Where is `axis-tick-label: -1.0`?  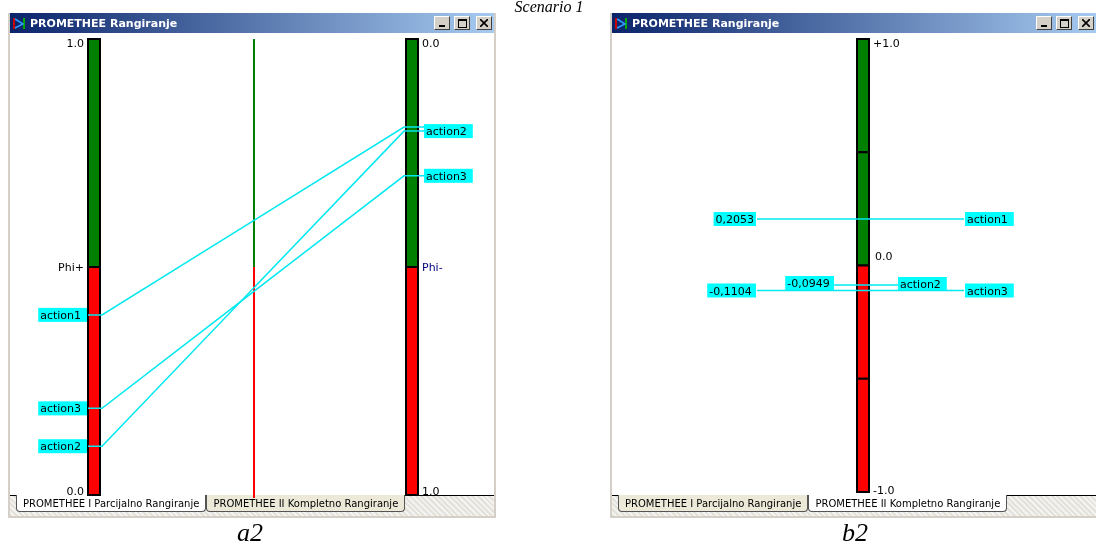 axis-tick-label: -1.0 is located at coordinates (884, 490).